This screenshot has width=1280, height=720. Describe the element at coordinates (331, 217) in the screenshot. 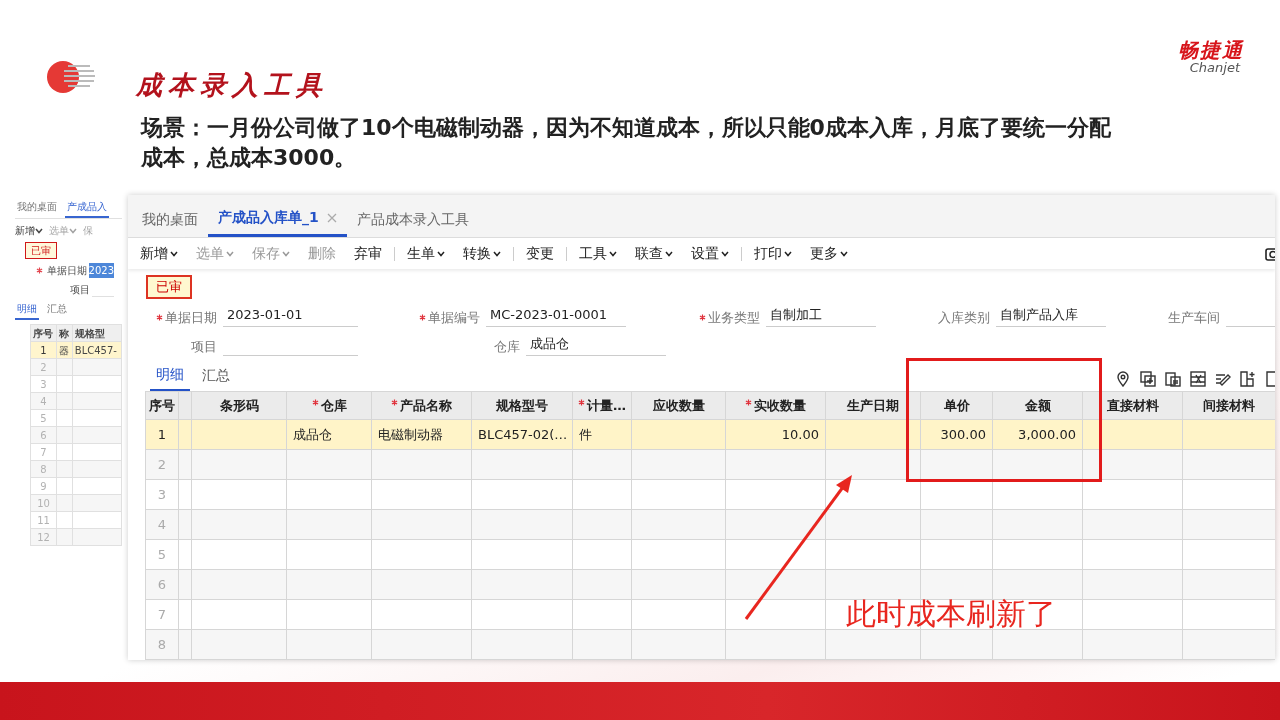

I see `close-icon` at that location.